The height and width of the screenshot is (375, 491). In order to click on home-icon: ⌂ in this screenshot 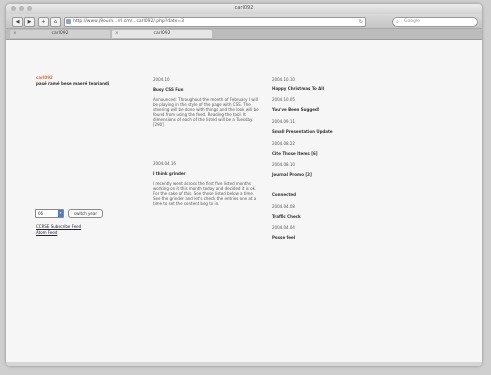, I will do `click(55, 22)`.